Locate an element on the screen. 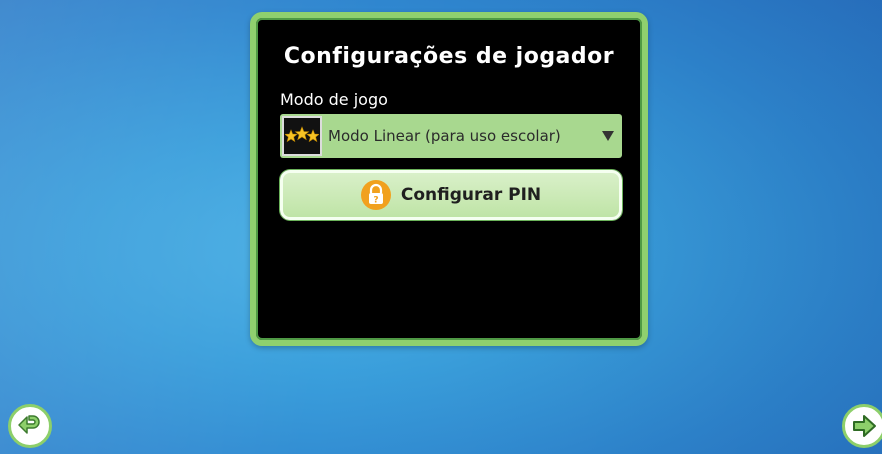 The image size is (882, 454). forward-arrow-icon is located at coordinates (864, 426).